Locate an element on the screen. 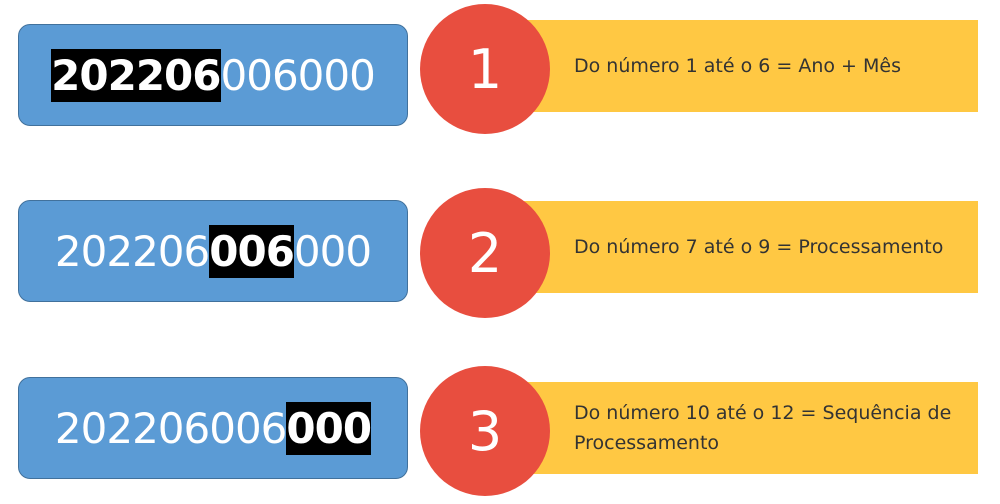 The height and width of the screenshot is (504, 1000). description-banner: Do número 7 até o 9 = Processamento is located at coordinates (739, 247).